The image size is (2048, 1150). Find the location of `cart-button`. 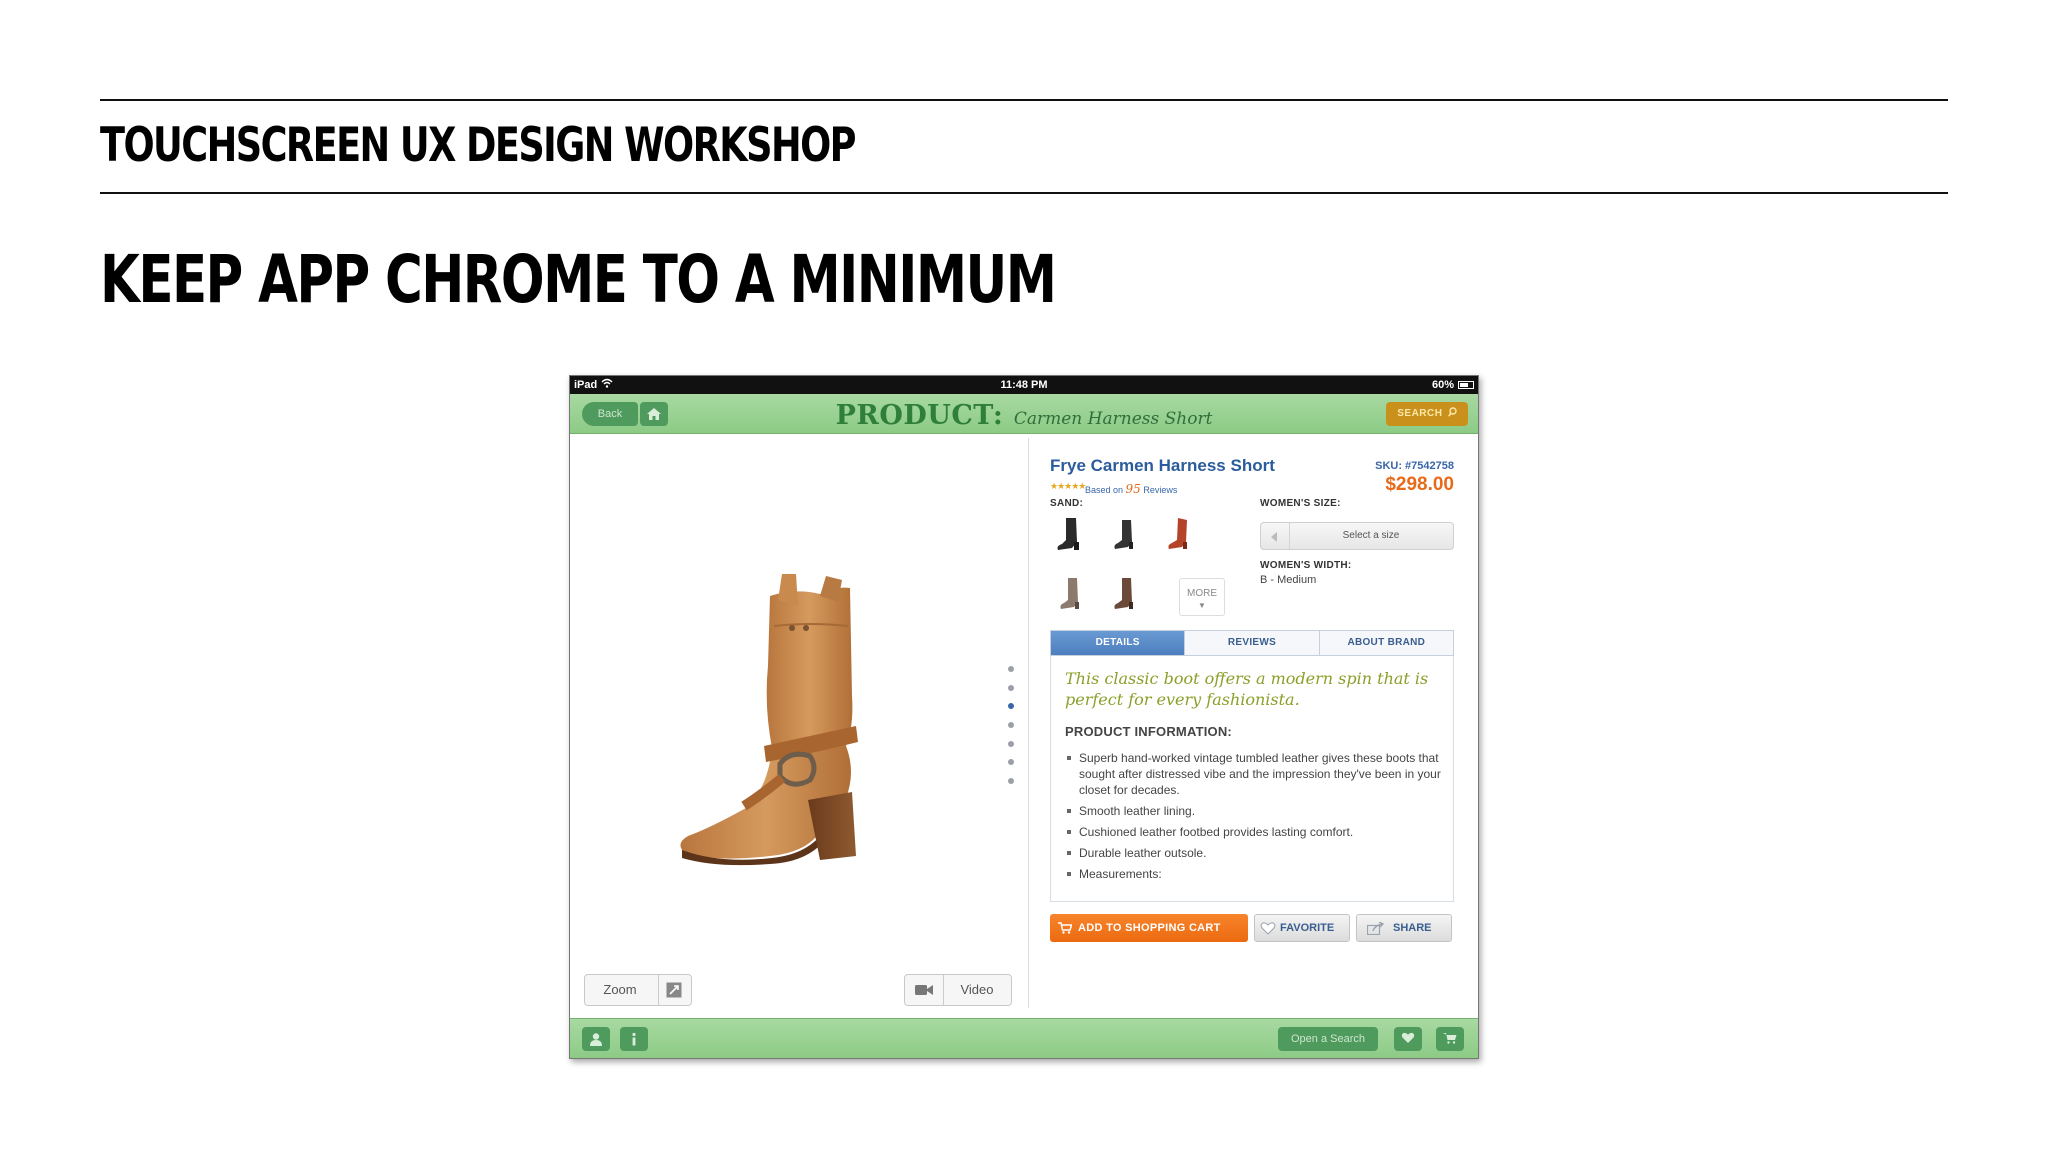

cart-button is located at coordinates (1450, 1039).